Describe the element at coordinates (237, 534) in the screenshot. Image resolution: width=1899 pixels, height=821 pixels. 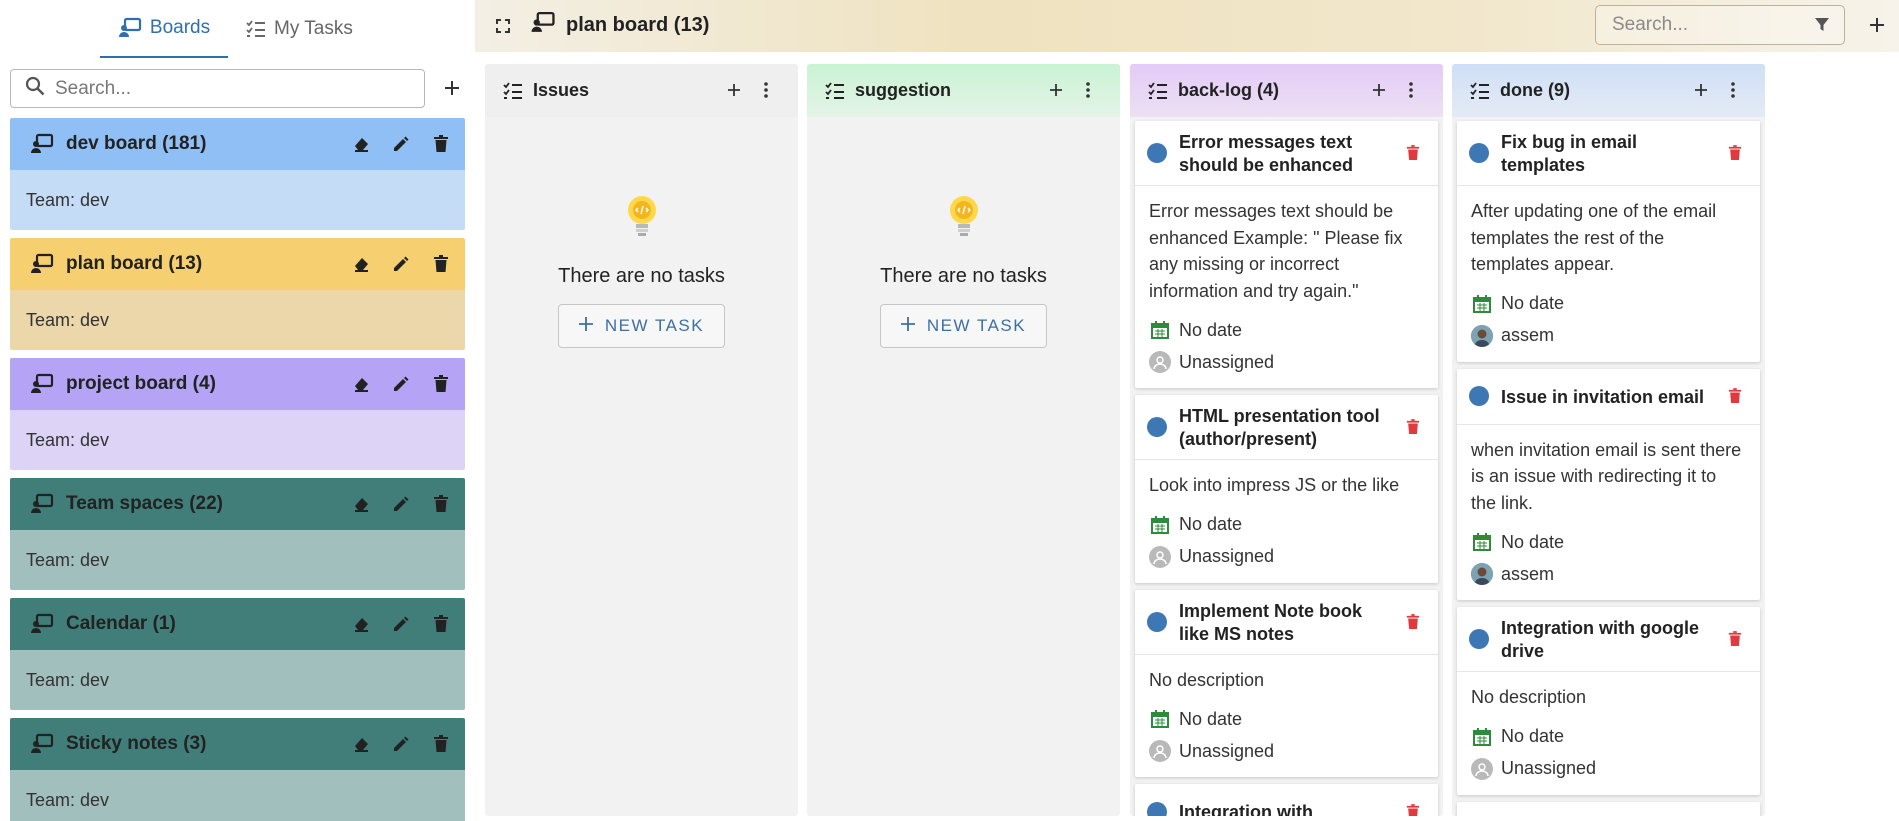
I see `board-card: Team spaces (22) Team: dev` at that location.